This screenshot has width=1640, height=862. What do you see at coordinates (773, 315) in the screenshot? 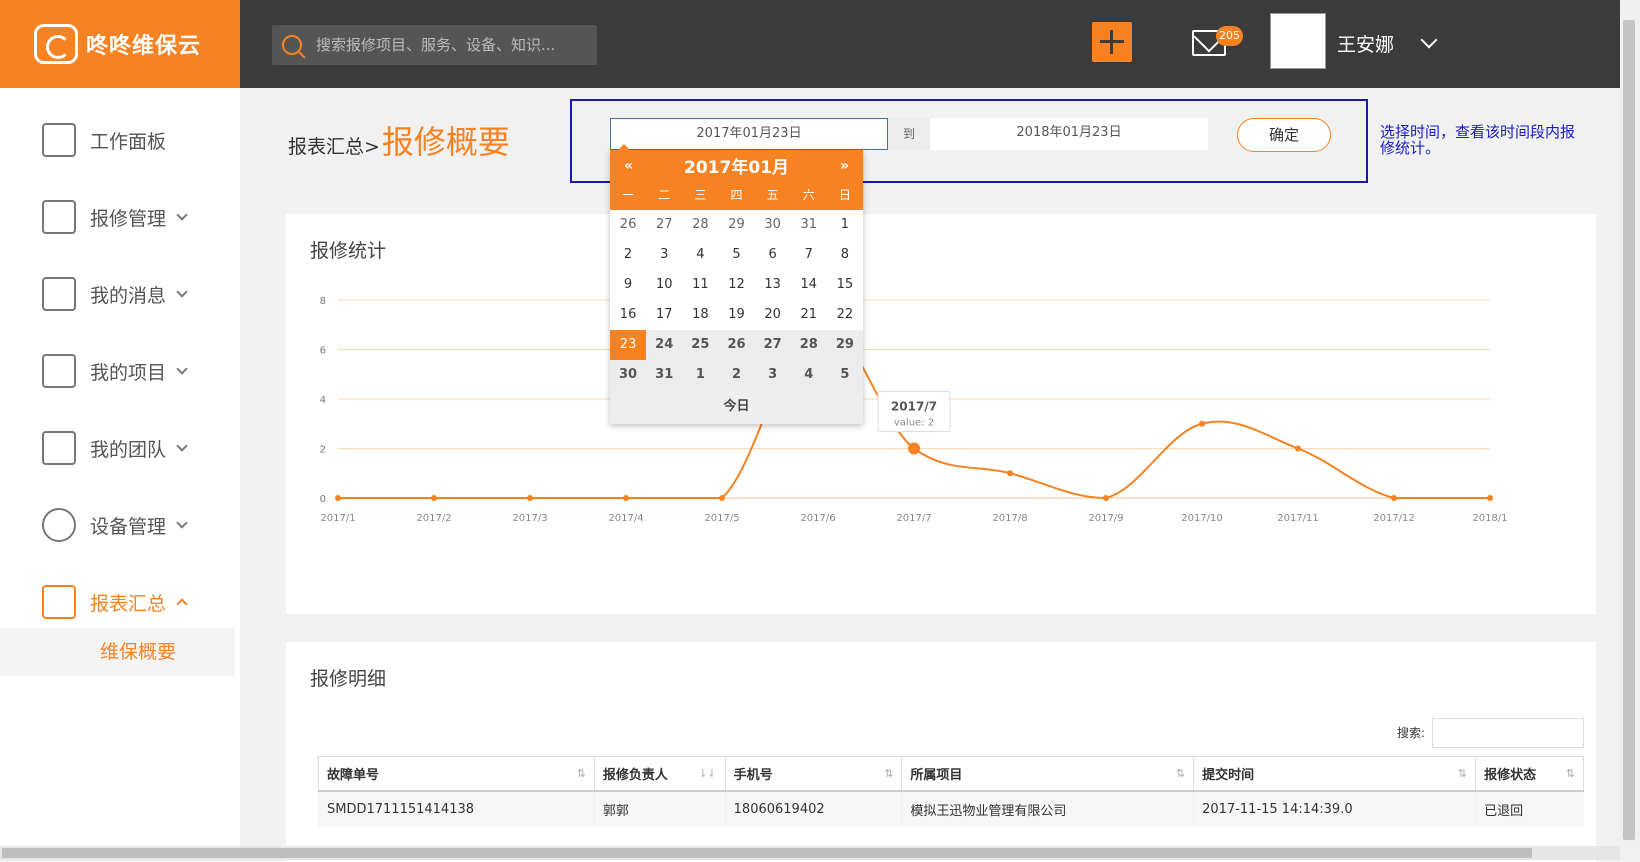
I see `datepicker-day: 20` at bounding box center [773, 315].